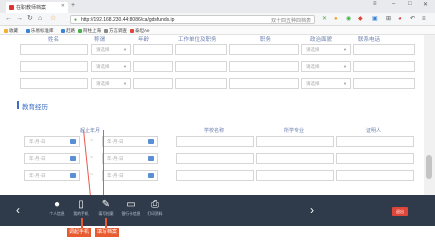  Describe the element at coordinates (73, 5) in the screenshot. I see `new-tab-icon: +` at that location.